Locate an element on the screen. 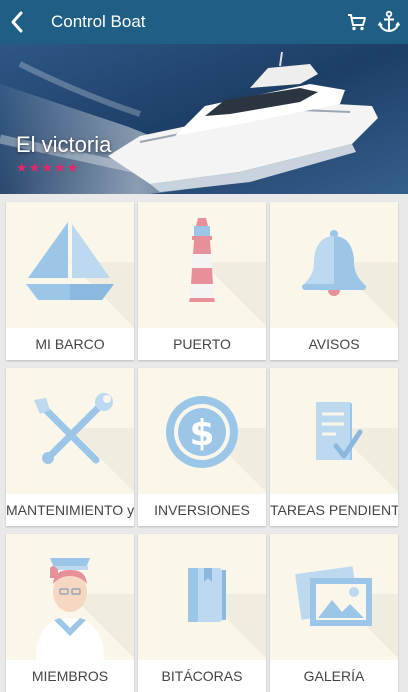 This screenshot has width=408, height=692. tile-label: MI BARCO is located at coordinates (70, 344).